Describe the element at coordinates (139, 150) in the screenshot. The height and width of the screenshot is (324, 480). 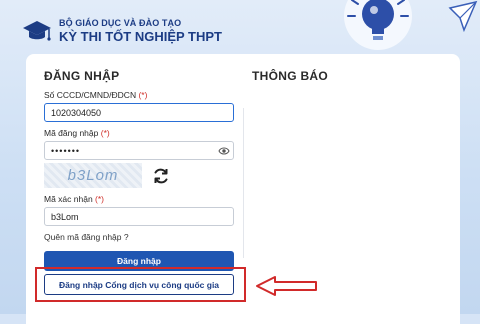
I see `password-input: •••••••` at that location.